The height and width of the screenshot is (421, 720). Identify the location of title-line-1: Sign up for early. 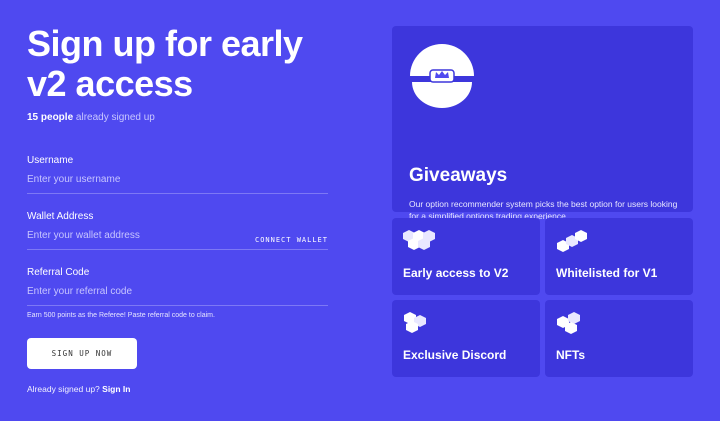
(165, 43).